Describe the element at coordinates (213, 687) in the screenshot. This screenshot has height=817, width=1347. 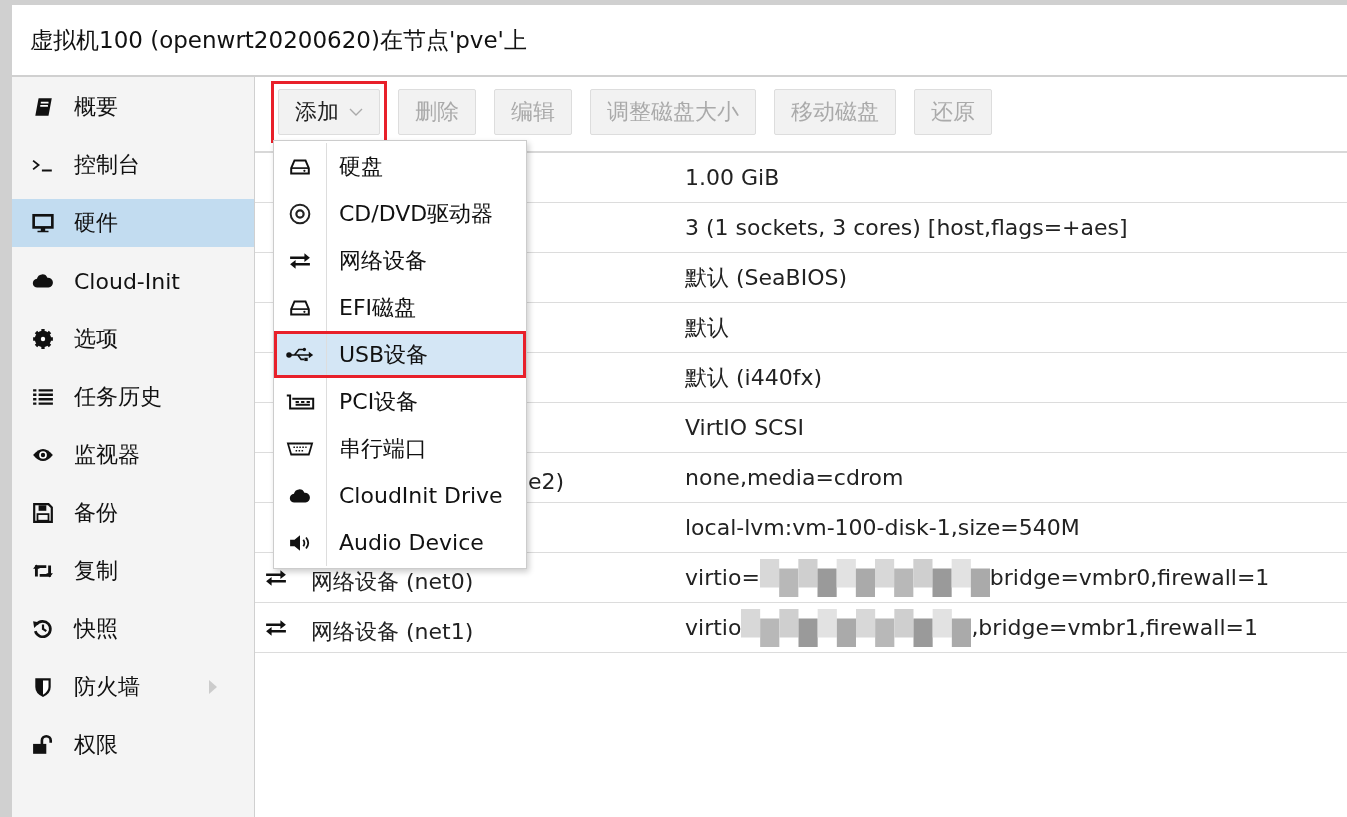
I see `expand-arrow-icon` at that location.